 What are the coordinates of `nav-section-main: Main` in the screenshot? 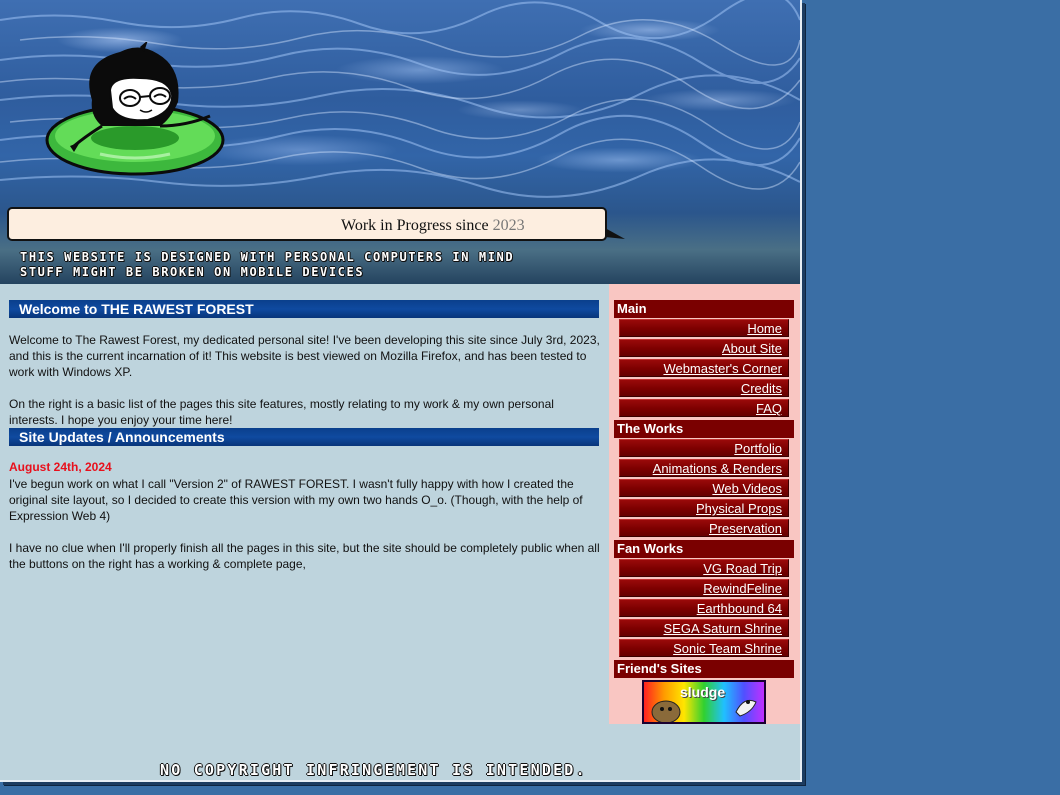 It's located at (704, 309).